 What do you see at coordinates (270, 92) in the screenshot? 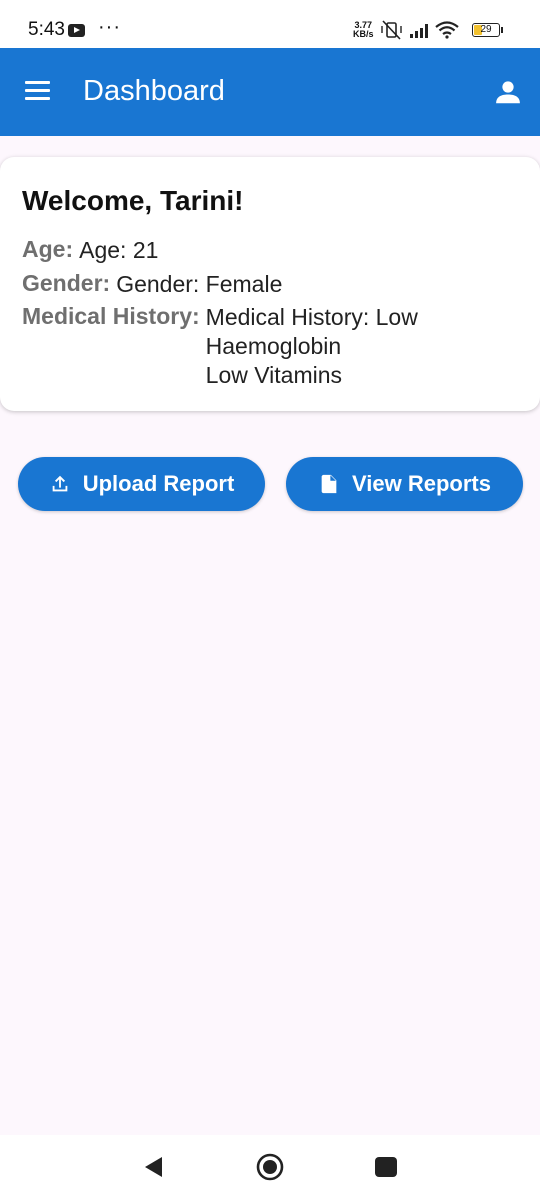
I see `app-bar: Dashboard` at bounding box center [270, 92].